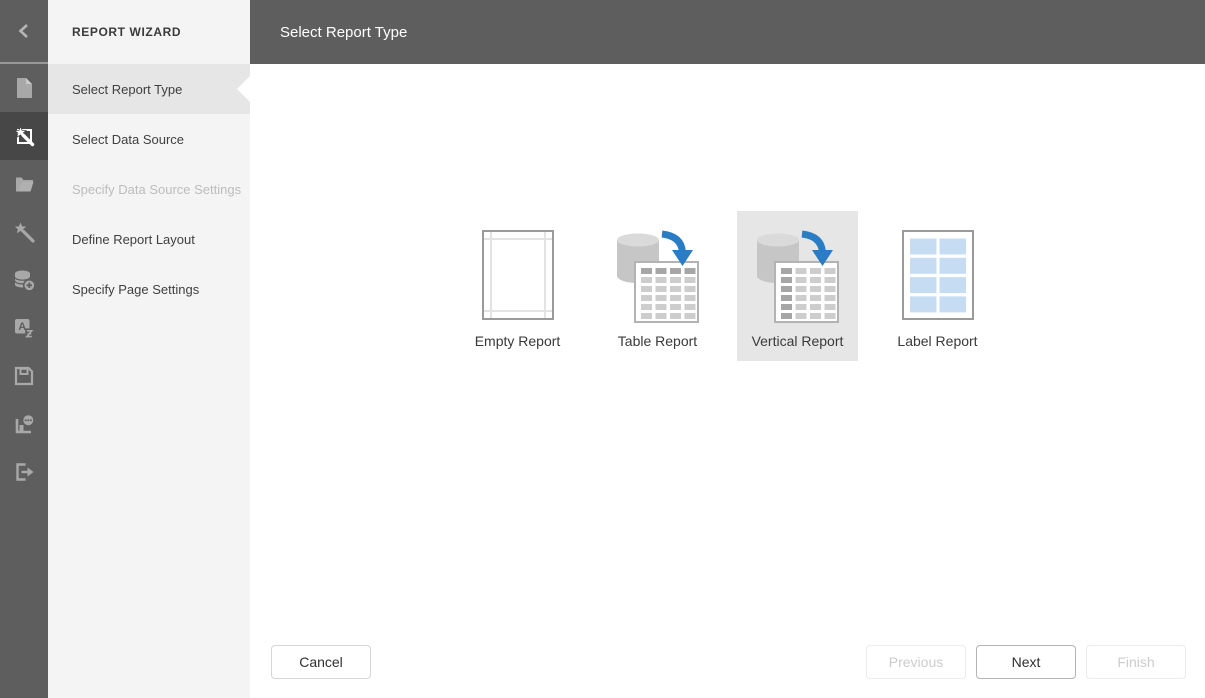  I want to click on open-report-button, so click(24, 184).